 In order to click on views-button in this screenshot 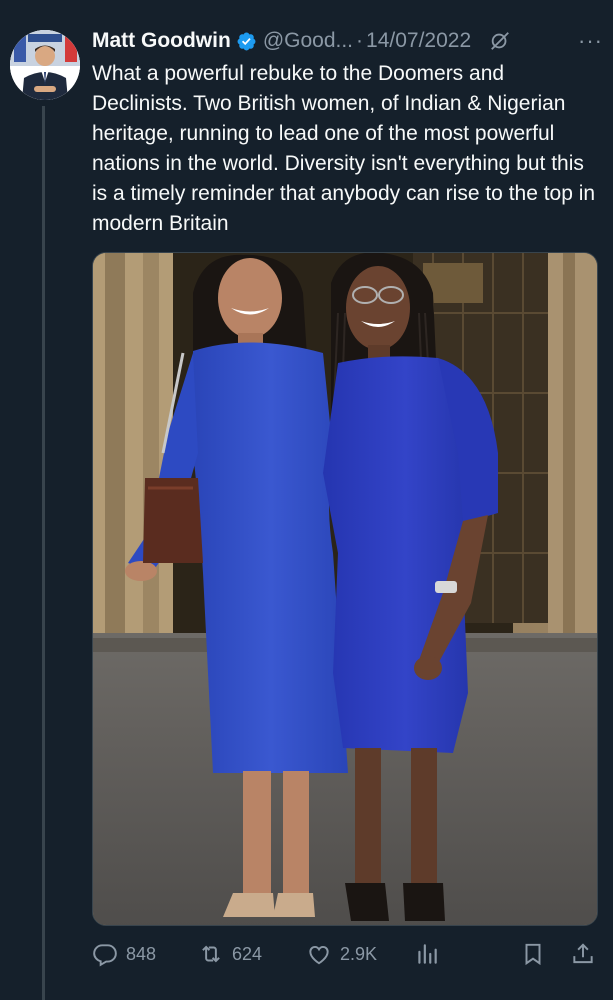, I will do `click(431, 954)`.